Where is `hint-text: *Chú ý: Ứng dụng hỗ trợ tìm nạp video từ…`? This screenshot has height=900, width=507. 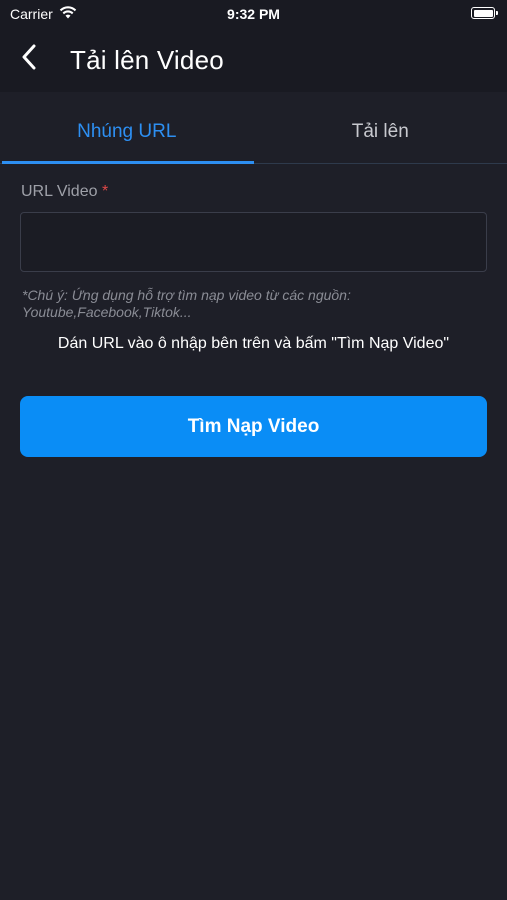
hint-text: *Chú ý: Ứng dụng hỗ trợ tìm nạp video từ… is located at coordinates (257, 304).